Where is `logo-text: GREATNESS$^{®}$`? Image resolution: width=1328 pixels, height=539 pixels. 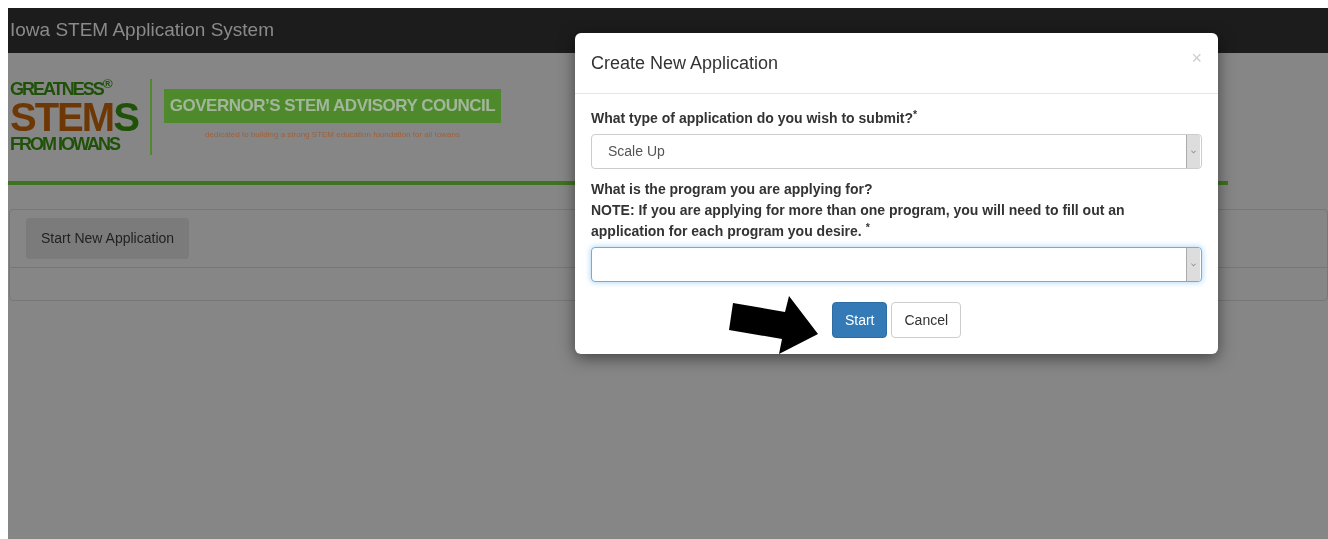
logo-text: GREATNESS$^{®}$ is located at coordinates (61, 89).